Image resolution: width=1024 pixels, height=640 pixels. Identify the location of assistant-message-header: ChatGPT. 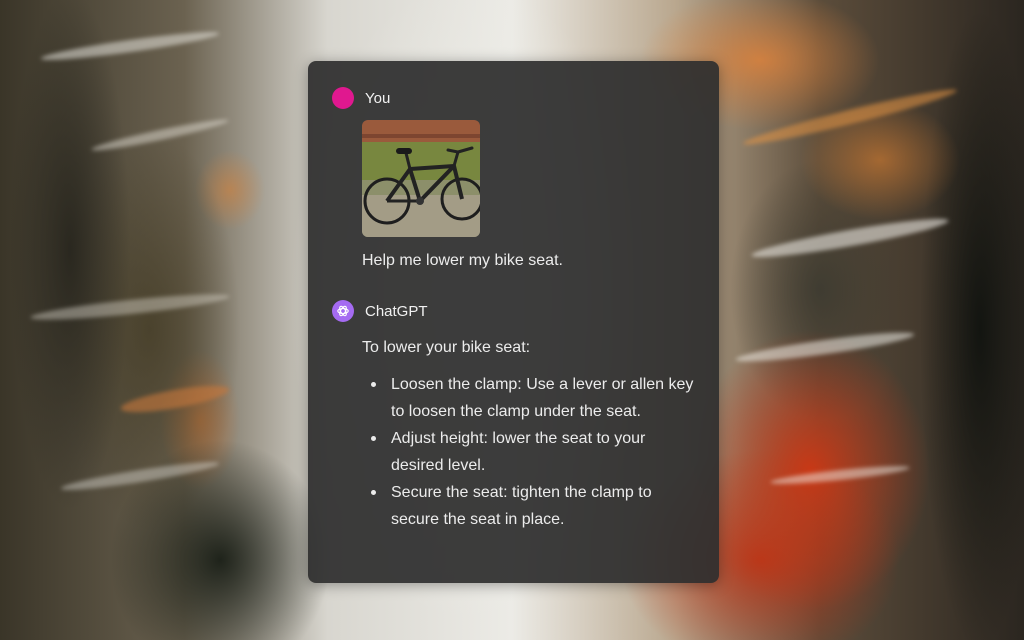
(380, 311).